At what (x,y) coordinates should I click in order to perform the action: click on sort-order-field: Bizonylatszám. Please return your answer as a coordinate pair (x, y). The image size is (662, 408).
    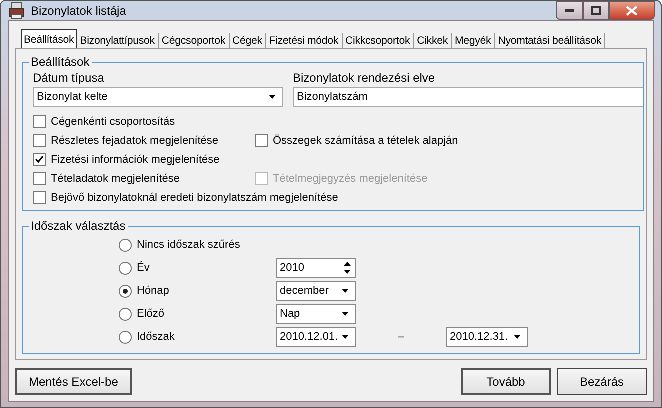
    Looking at the image, I should click on (468, 97).